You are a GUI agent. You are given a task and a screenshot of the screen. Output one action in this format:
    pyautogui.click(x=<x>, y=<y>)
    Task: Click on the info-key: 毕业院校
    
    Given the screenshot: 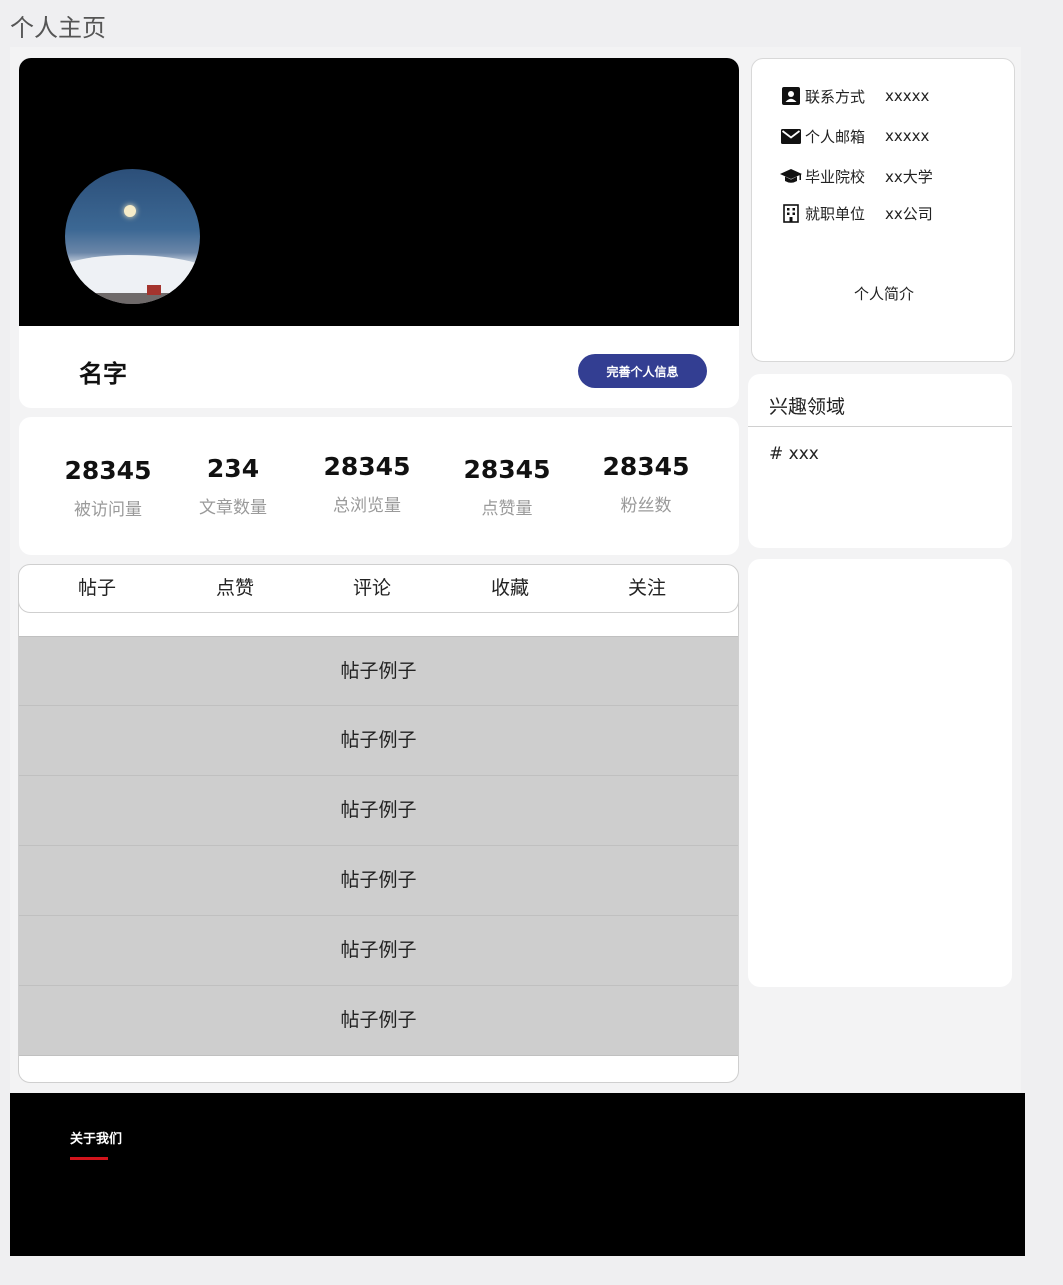 What is the action you would take?
    pyautogui.click(x=835, y=176)
    